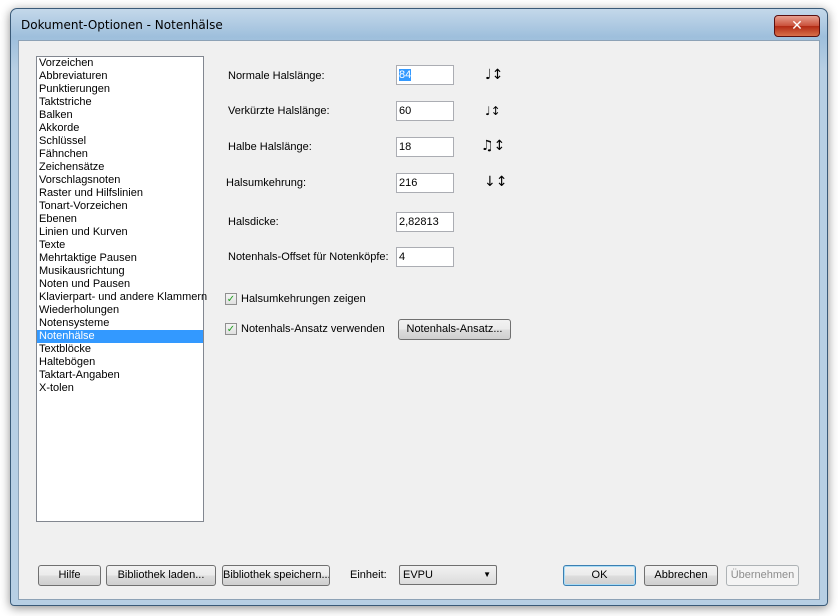 Image resolution: width=838 pixels, height=616 pixels. I want to click on category-item: Vorzeichen, so click(120, 63).